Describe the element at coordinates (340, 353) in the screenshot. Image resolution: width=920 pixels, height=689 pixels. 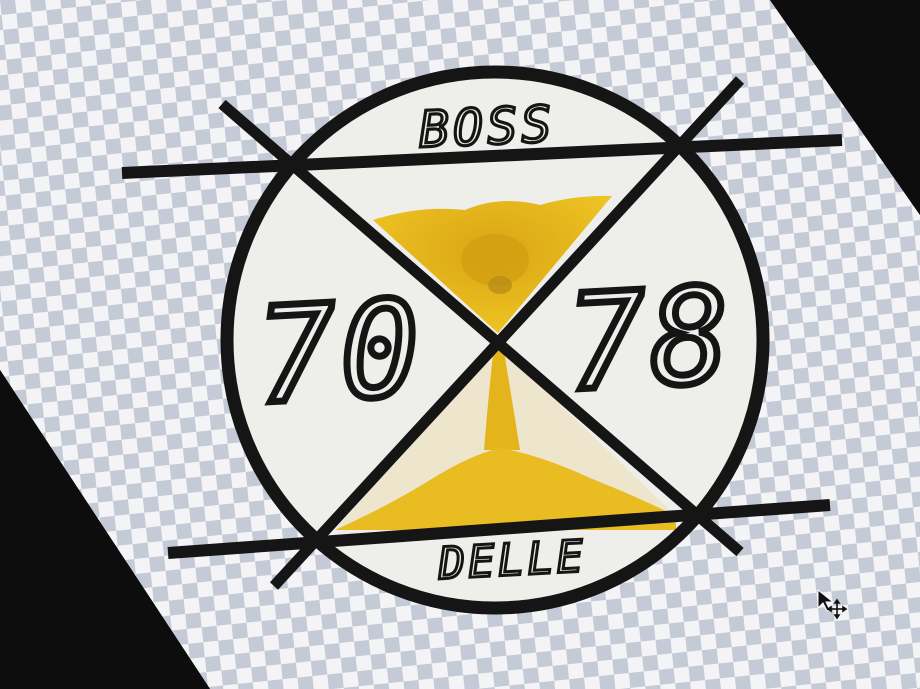
I see `logo-left-number: 70` at that location.